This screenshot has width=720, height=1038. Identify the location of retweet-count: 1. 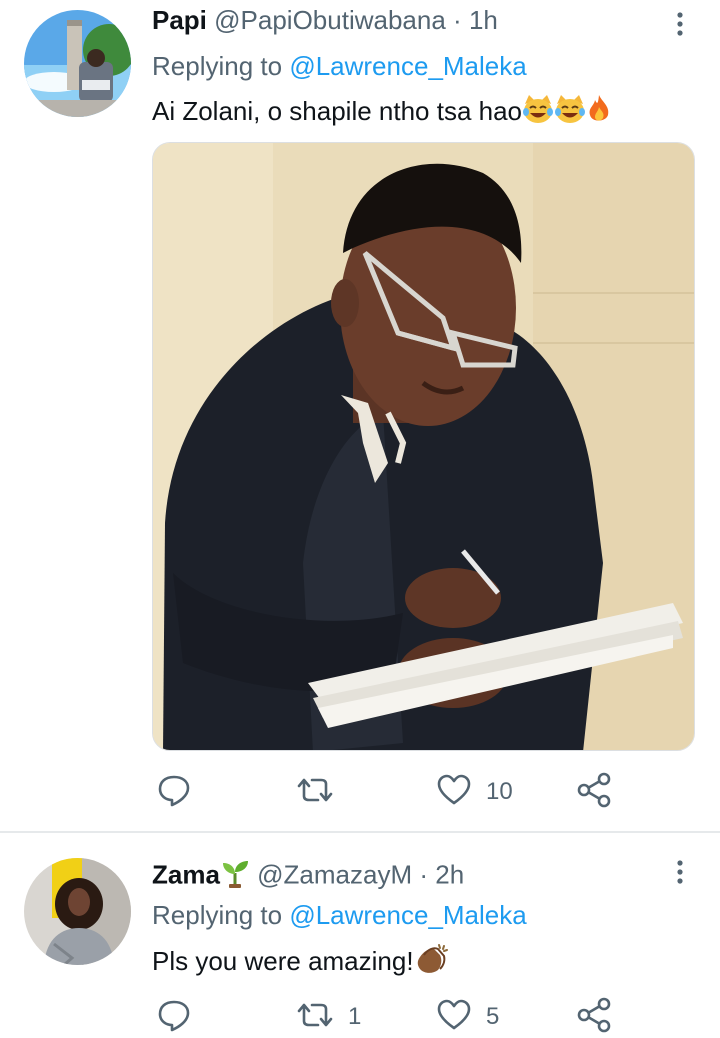
(355, 1016).